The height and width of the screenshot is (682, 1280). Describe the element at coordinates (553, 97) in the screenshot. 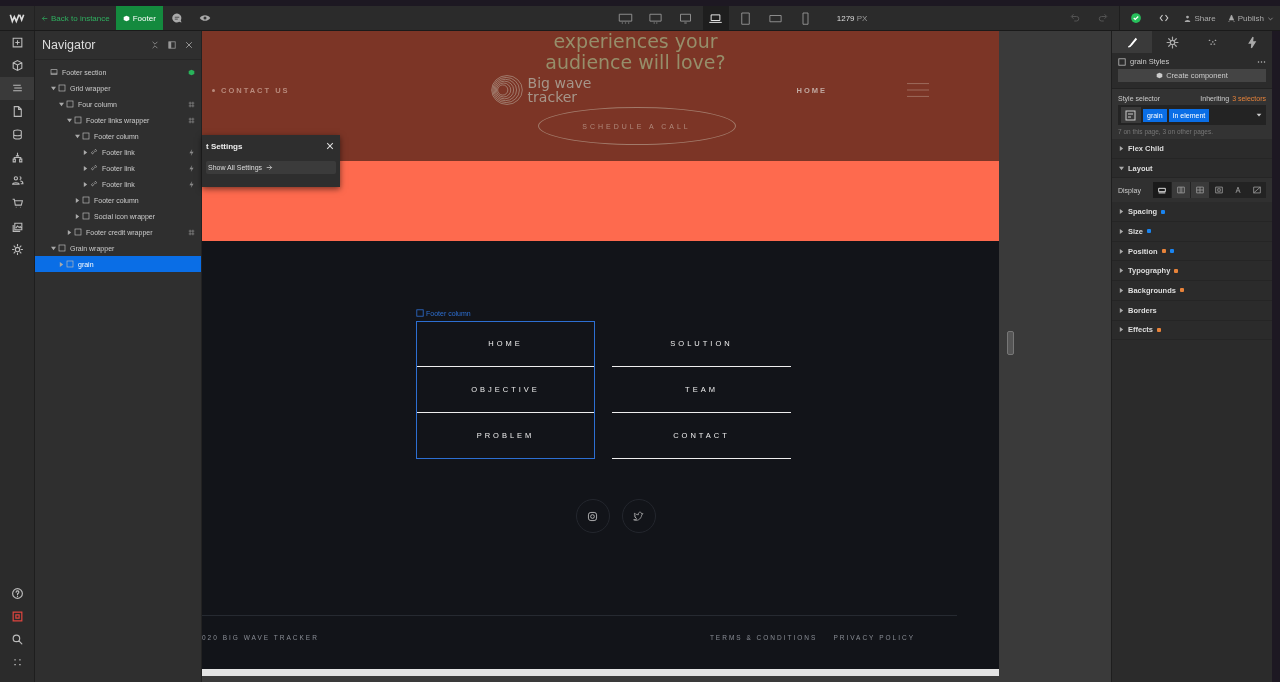

I see `logo-text: tracker` at that location.